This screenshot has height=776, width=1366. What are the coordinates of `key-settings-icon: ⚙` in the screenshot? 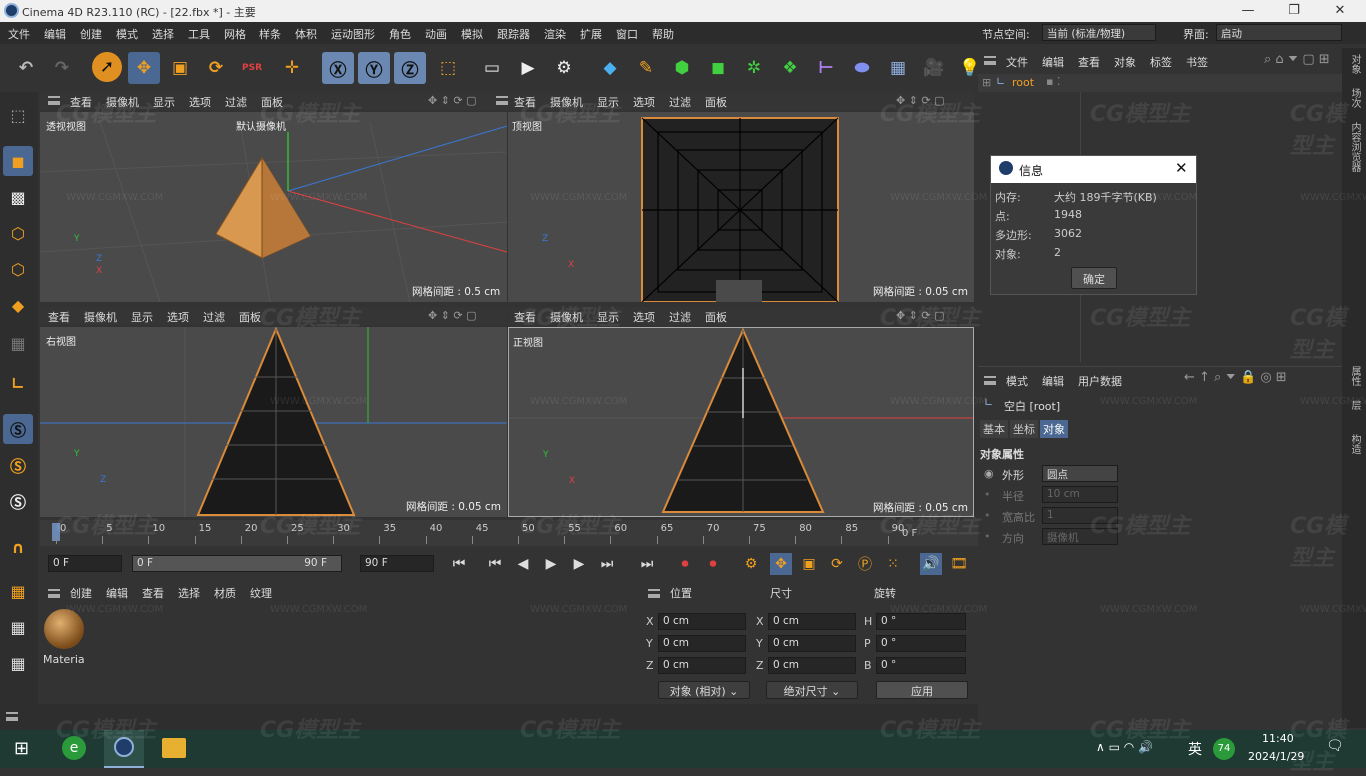 It's located at (751, 564).